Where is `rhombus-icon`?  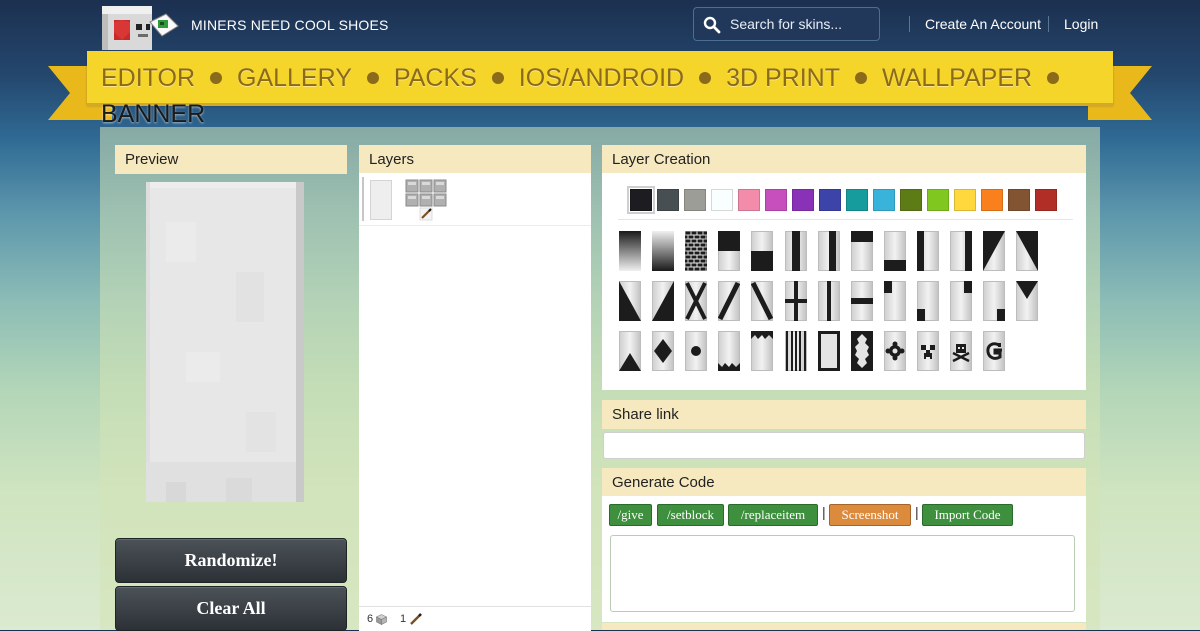
rhombus-icon is located at coordinates (663, 351).